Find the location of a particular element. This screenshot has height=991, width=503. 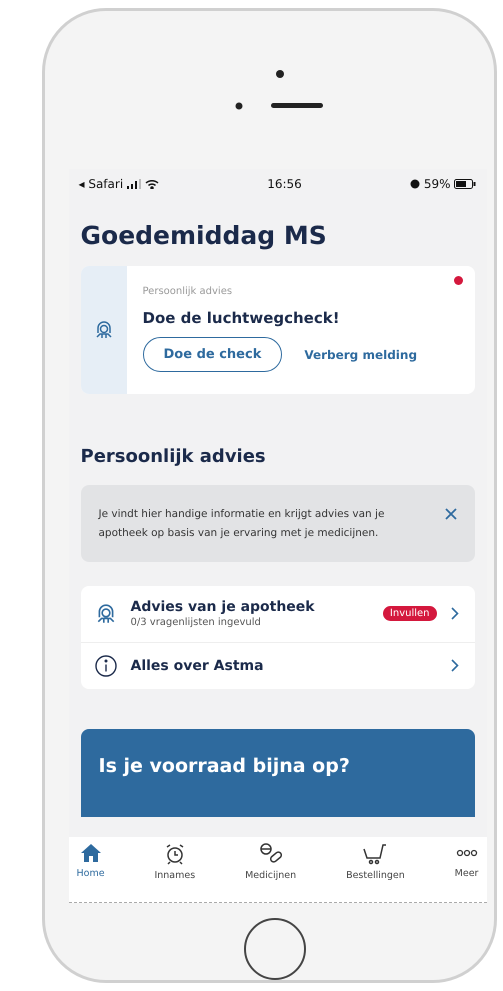

battery-icon is located at coordinates (465, 184).